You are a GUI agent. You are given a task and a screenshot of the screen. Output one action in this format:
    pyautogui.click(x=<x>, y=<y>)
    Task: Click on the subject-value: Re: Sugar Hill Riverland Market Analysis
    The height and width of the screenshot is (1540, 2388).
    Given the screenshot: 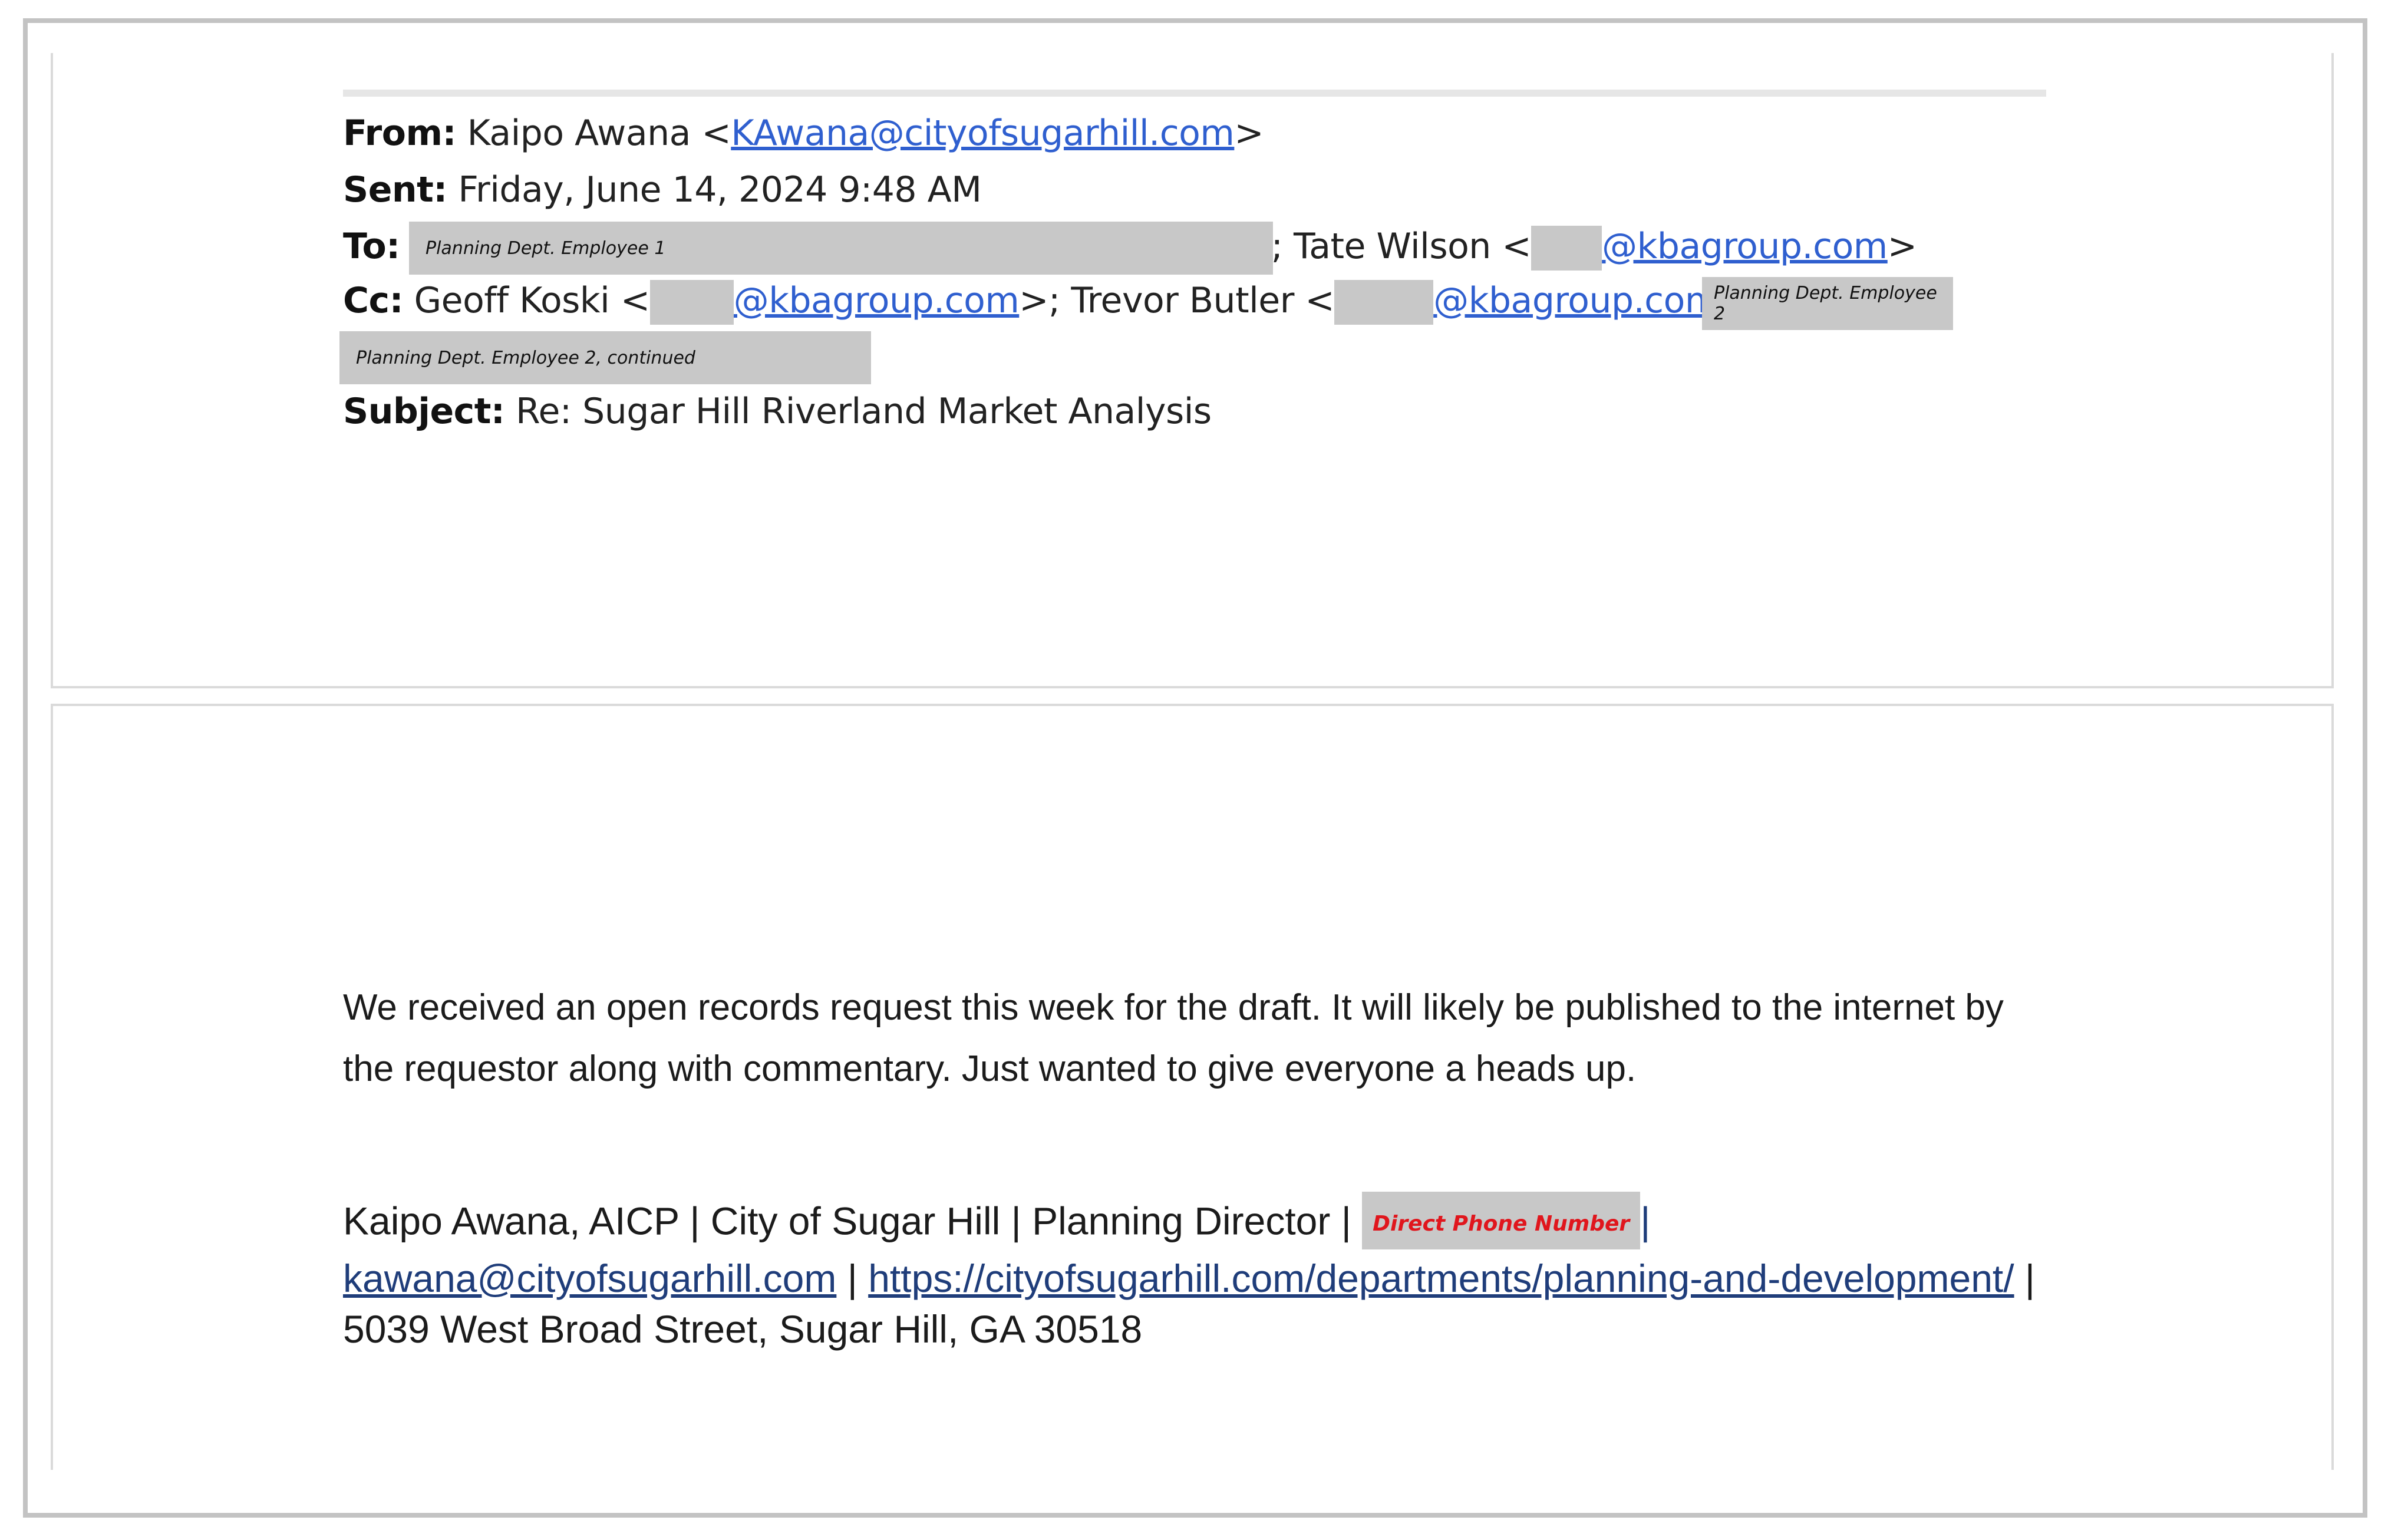 What is the action you would take?
    pyautogui.click(x=864, y=411)
    